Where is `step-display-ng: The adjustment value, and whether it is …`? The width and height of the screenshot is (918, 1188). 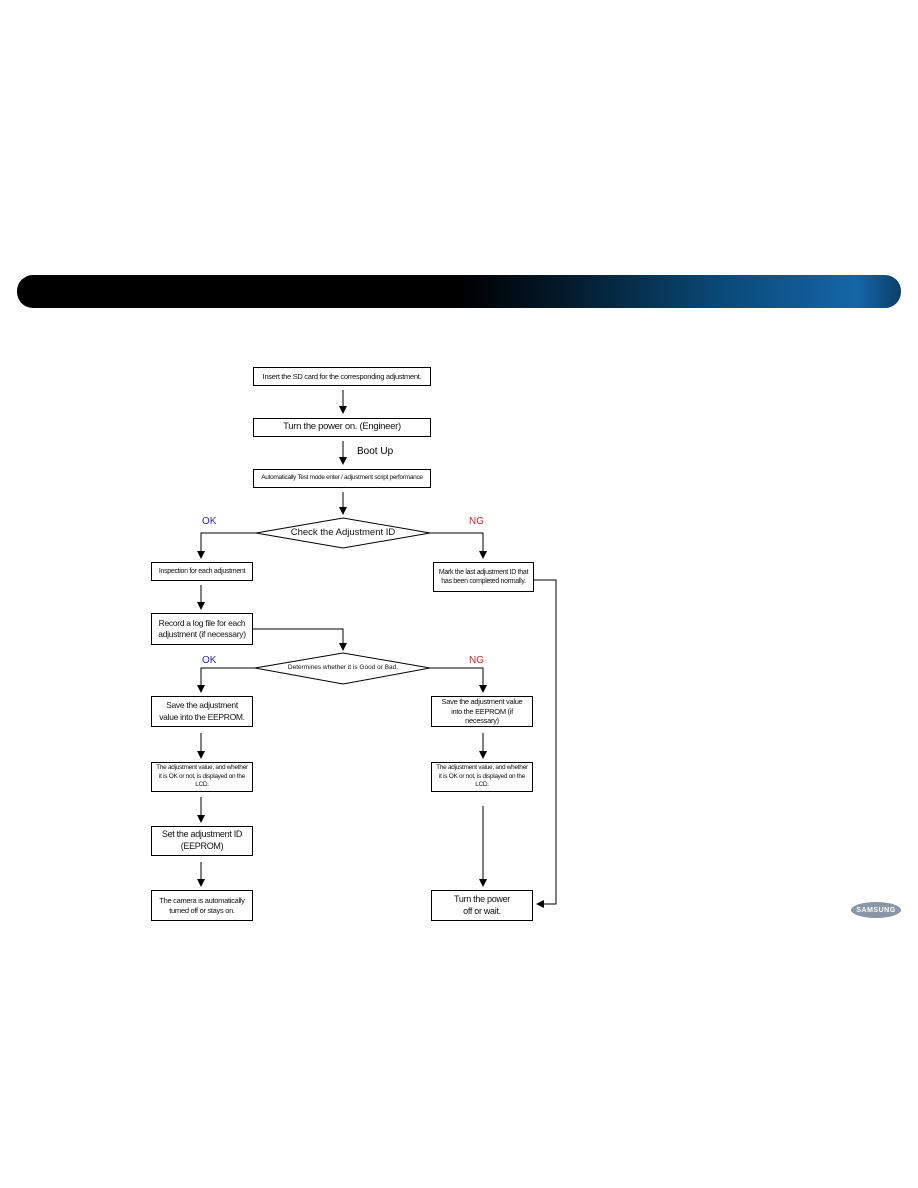 step-display-ng: The adjustment value, and whether it is … is located at coordinates (482, 777).